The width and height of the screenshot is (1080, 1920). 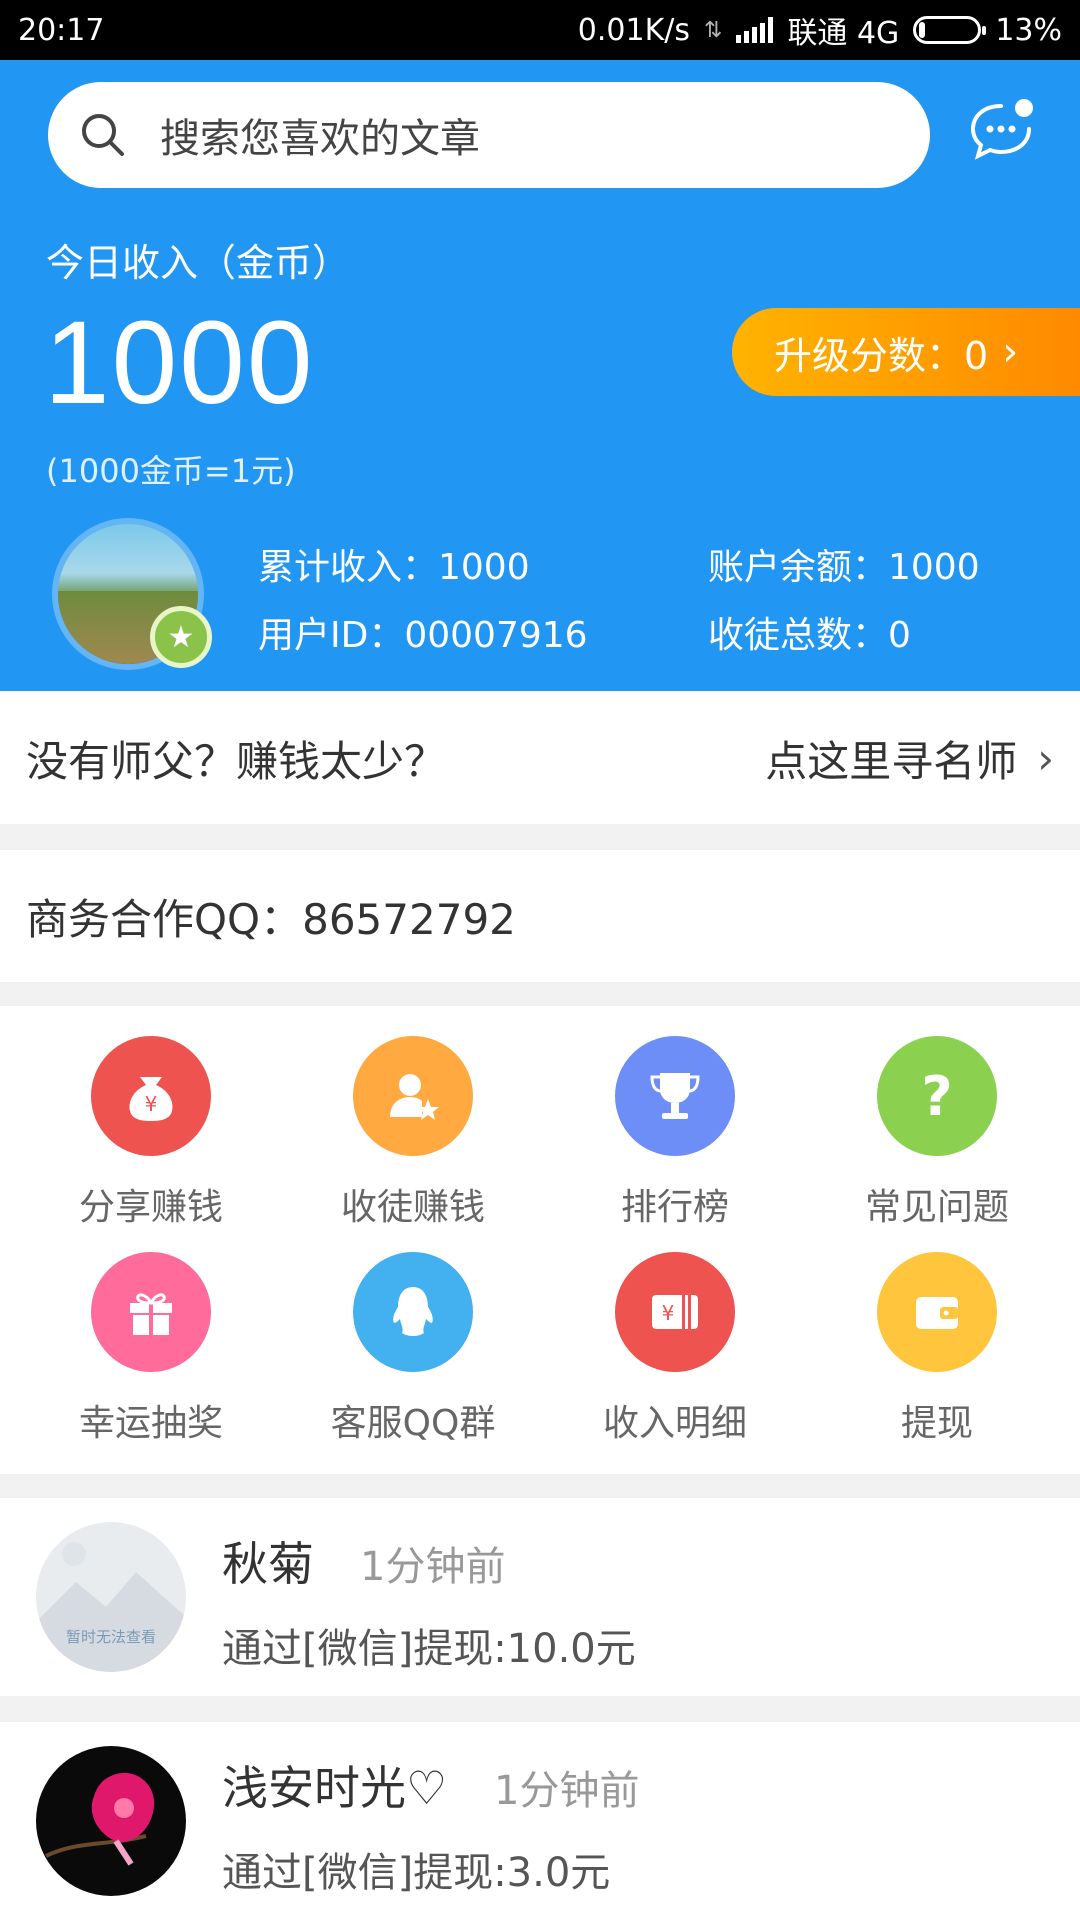 What do you see at coordinates (416, 1873) in the screenshot?
I see `feed-description: 通过[微信]提现:3.0元` at bounding box center [416, 1873].